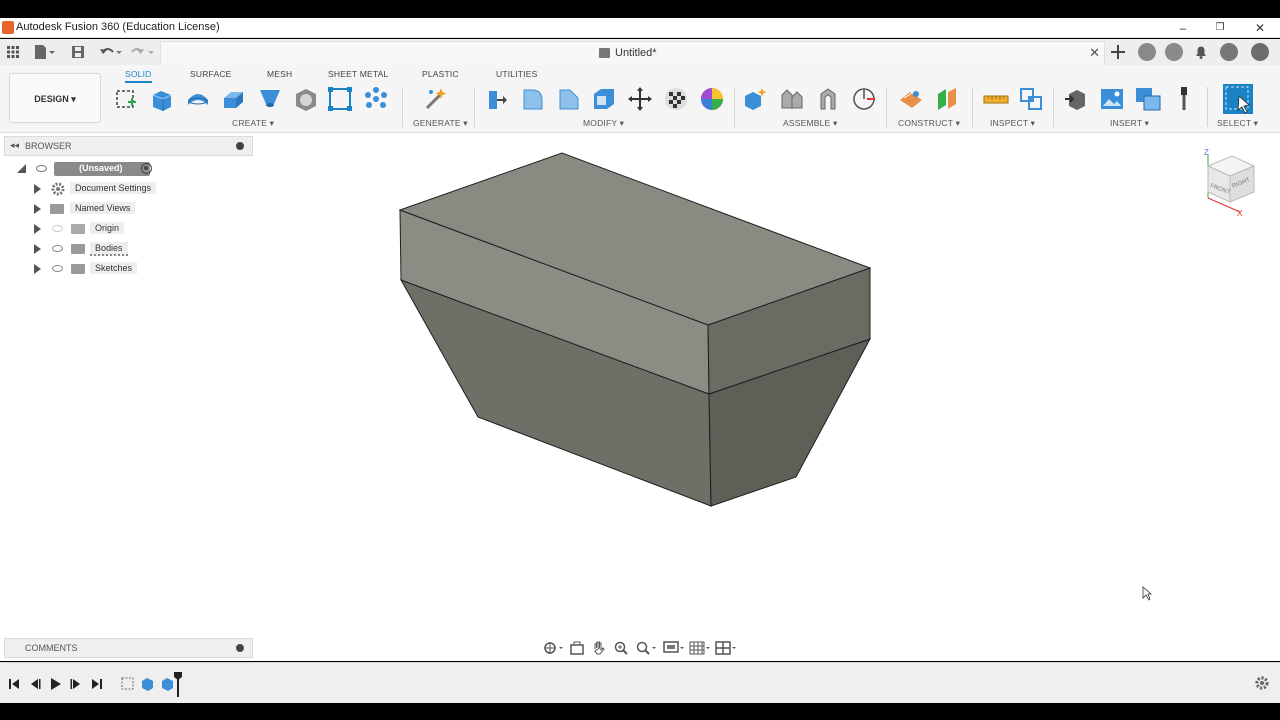  Describe the element at coordinates (756, 99) in the screenshot. I see `new-component-icon` at that location.